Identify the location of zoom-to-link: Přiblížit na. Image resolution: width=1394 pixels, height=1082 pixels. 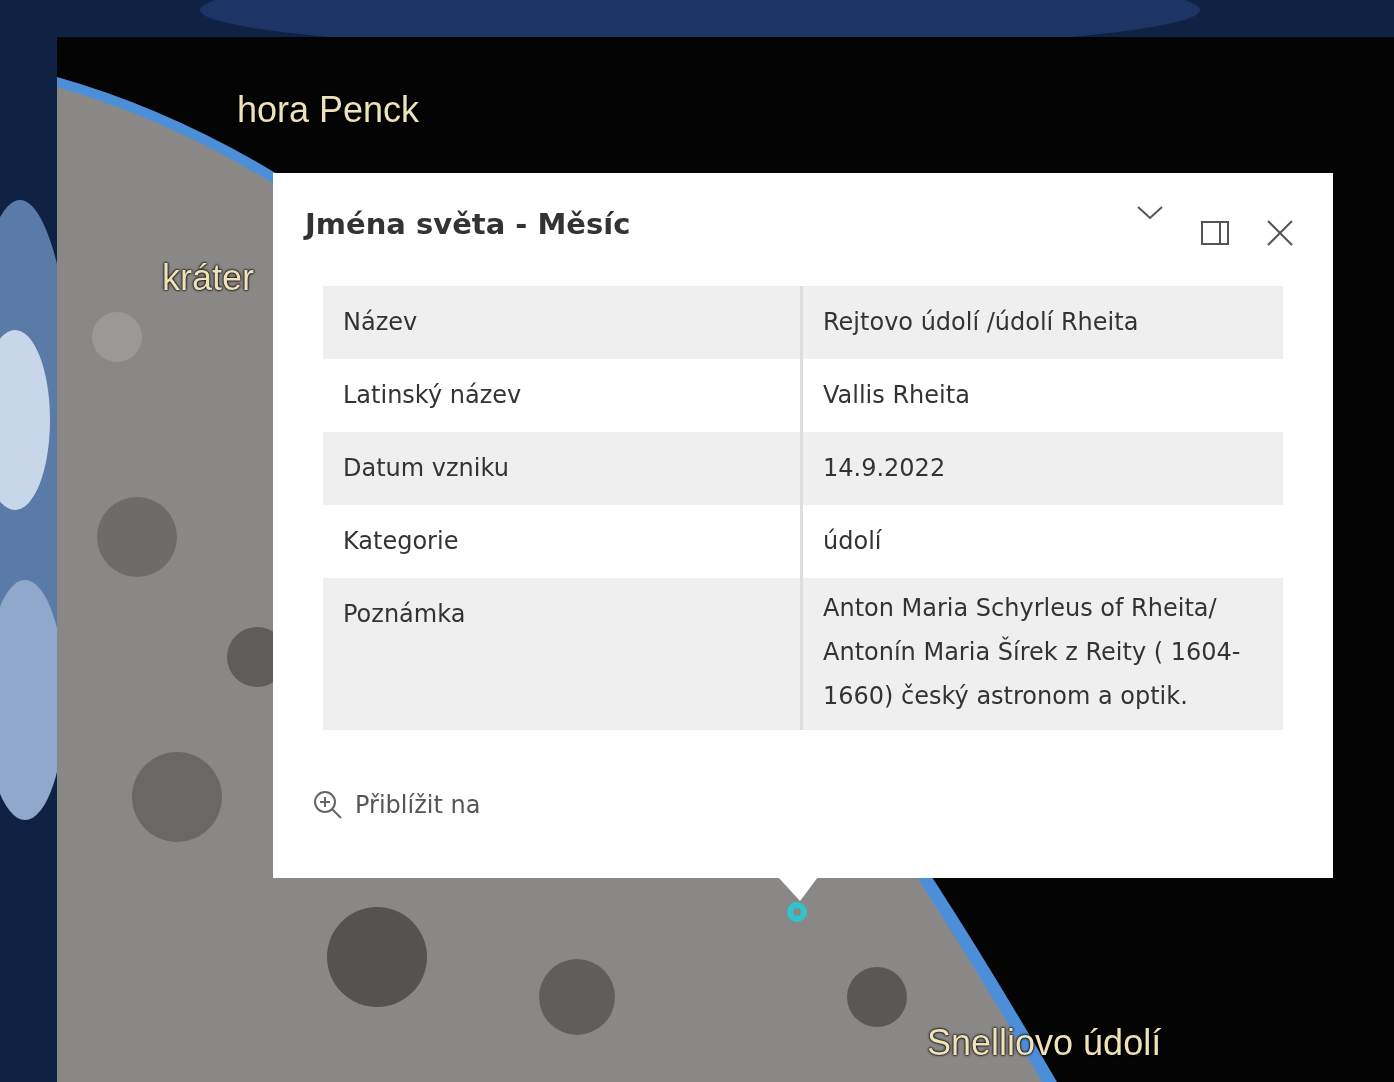
(418, 805).